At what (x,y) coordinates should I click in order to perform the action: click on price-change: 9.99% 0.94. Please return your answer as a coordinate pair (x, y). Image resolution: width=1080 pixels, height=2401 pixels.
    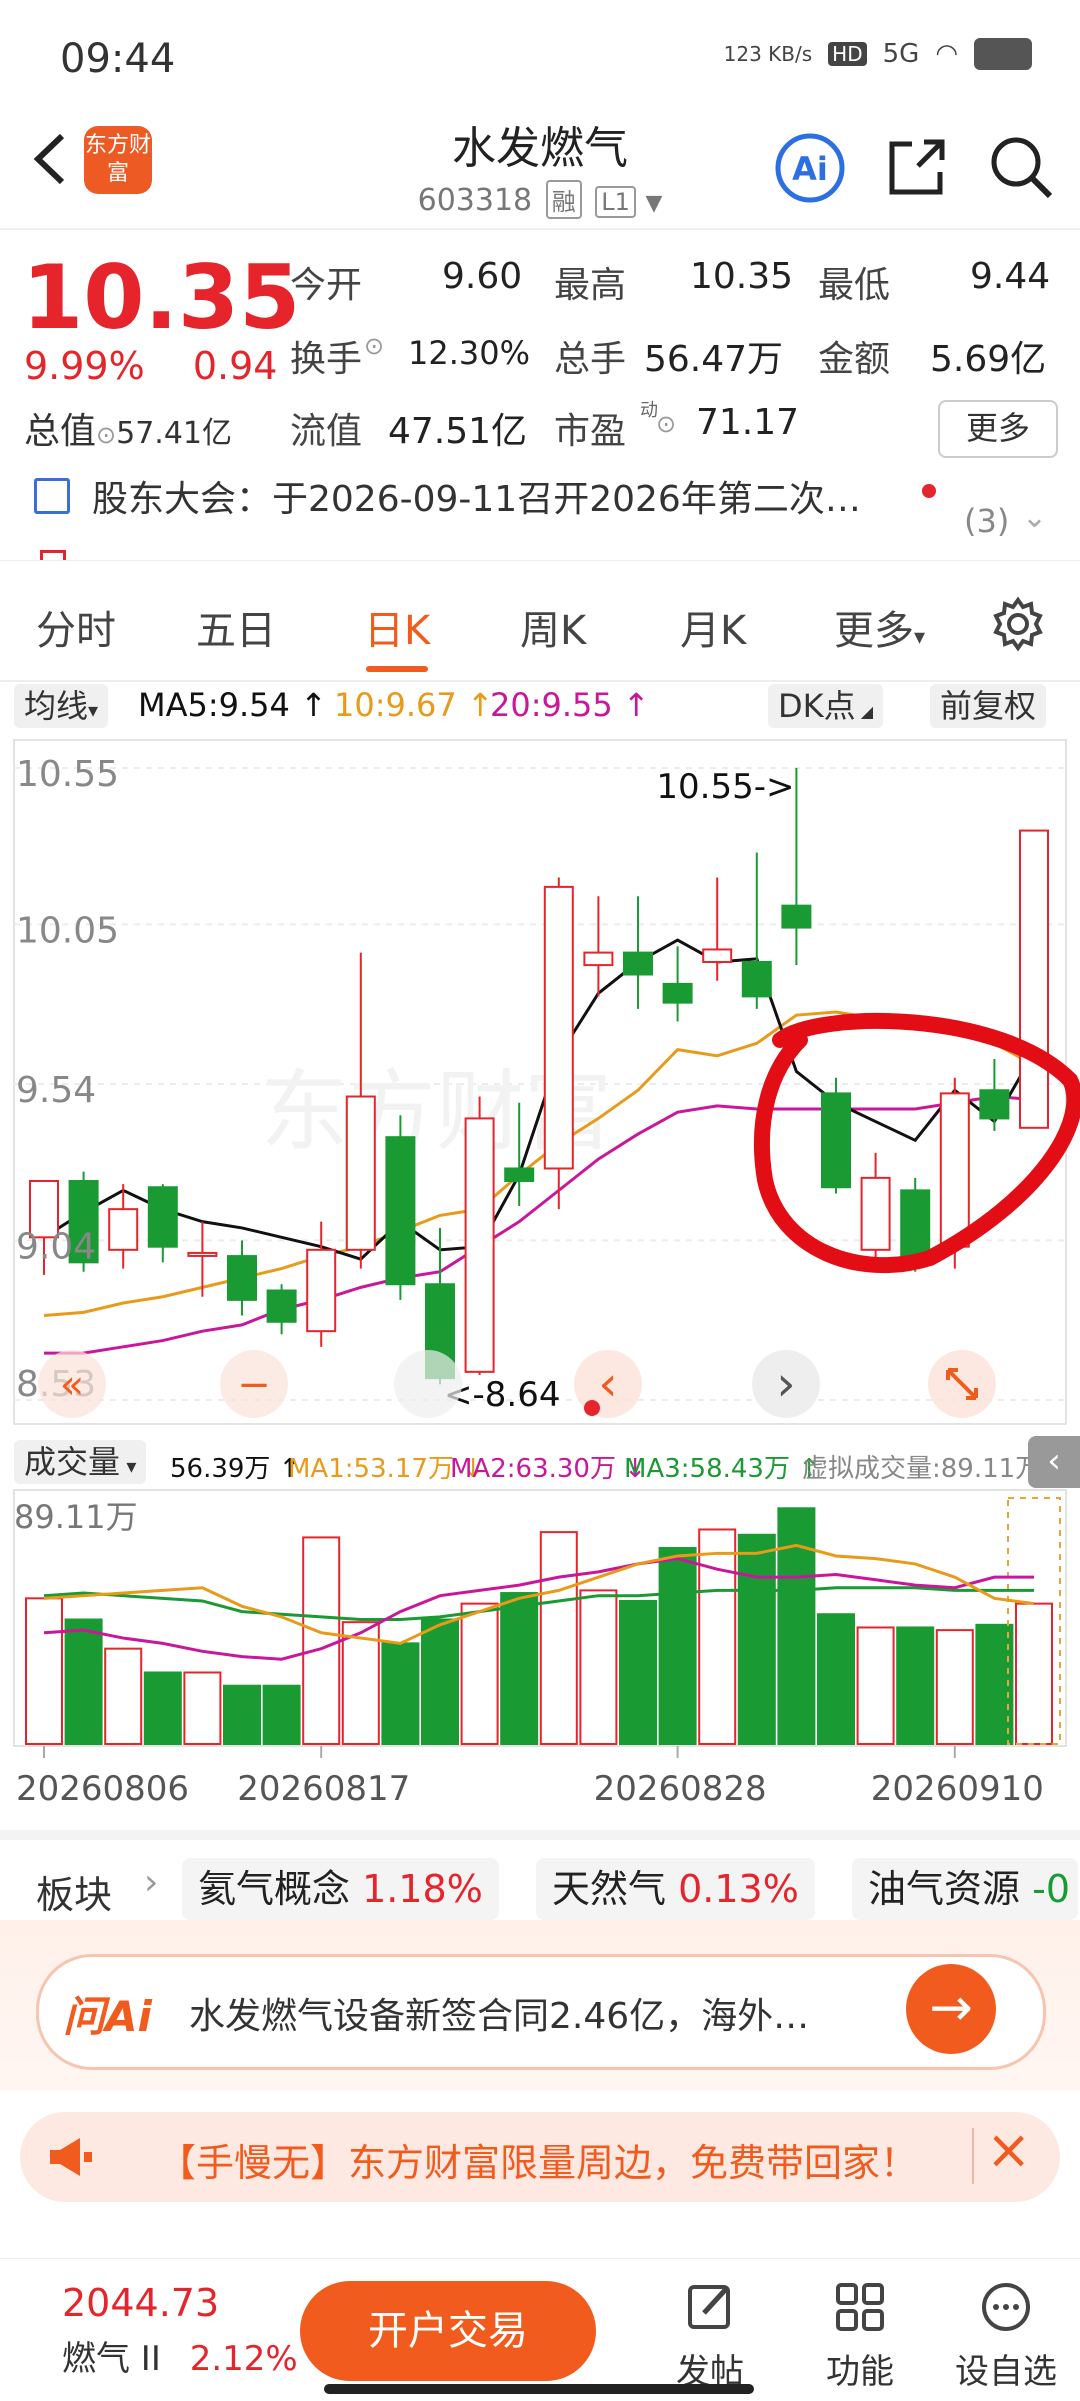
    Looking at the image, I should click on (150, 366).